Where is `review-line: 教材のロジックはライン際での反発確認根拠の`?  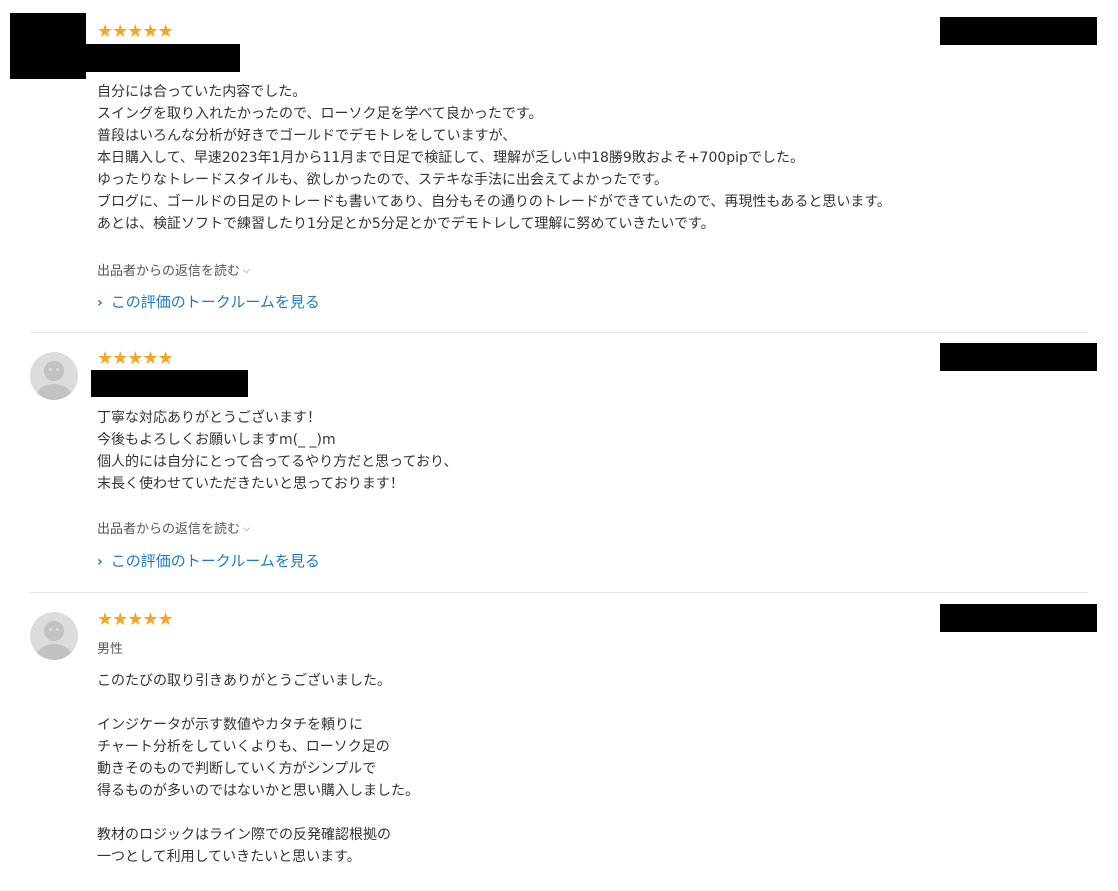
review-line: 教材のロジックはライン際での反発確認根拠の is located at coordinates (244, 835).